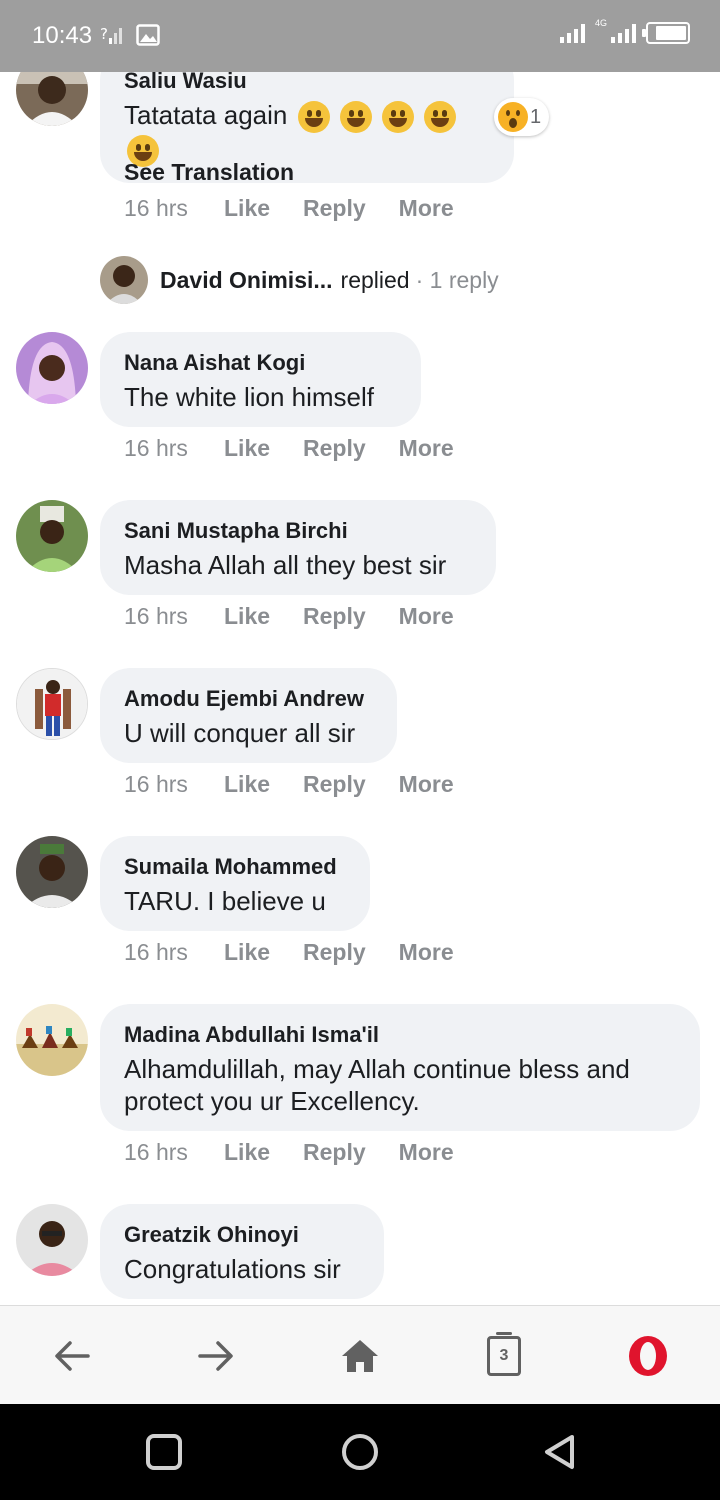 The height and width of the screenshot is (1500, 720). Describe the element at coordinates (62, 35) in the screenshot. I see `status-time: 10:43` at that location.